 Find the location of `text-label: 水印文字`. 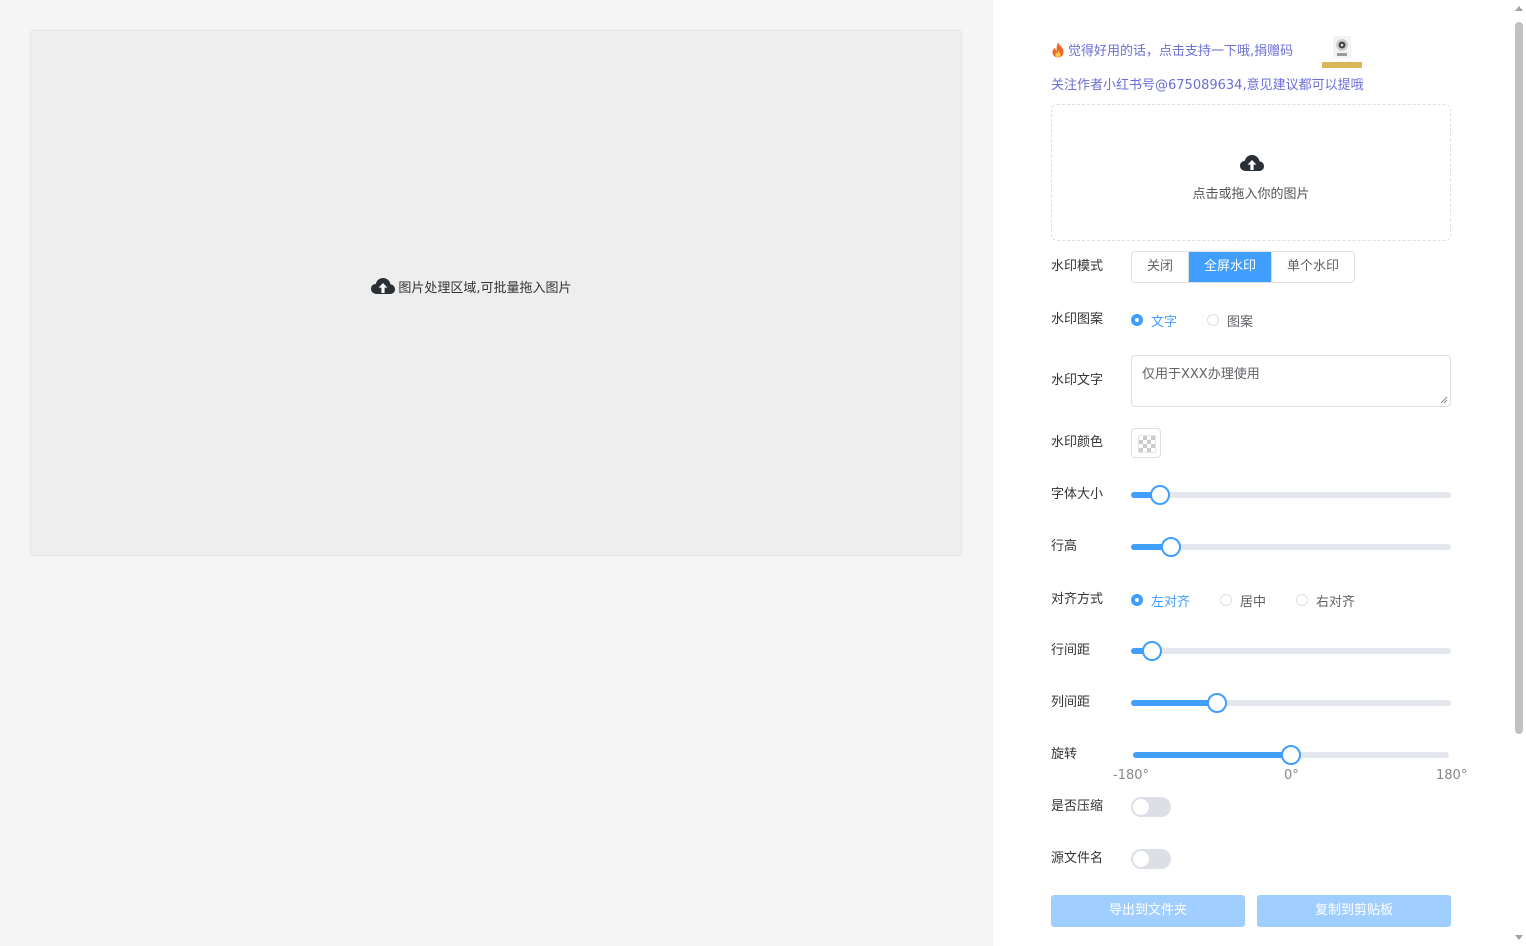

text-label: 水印文字 is located at coordinates (1077, 380).